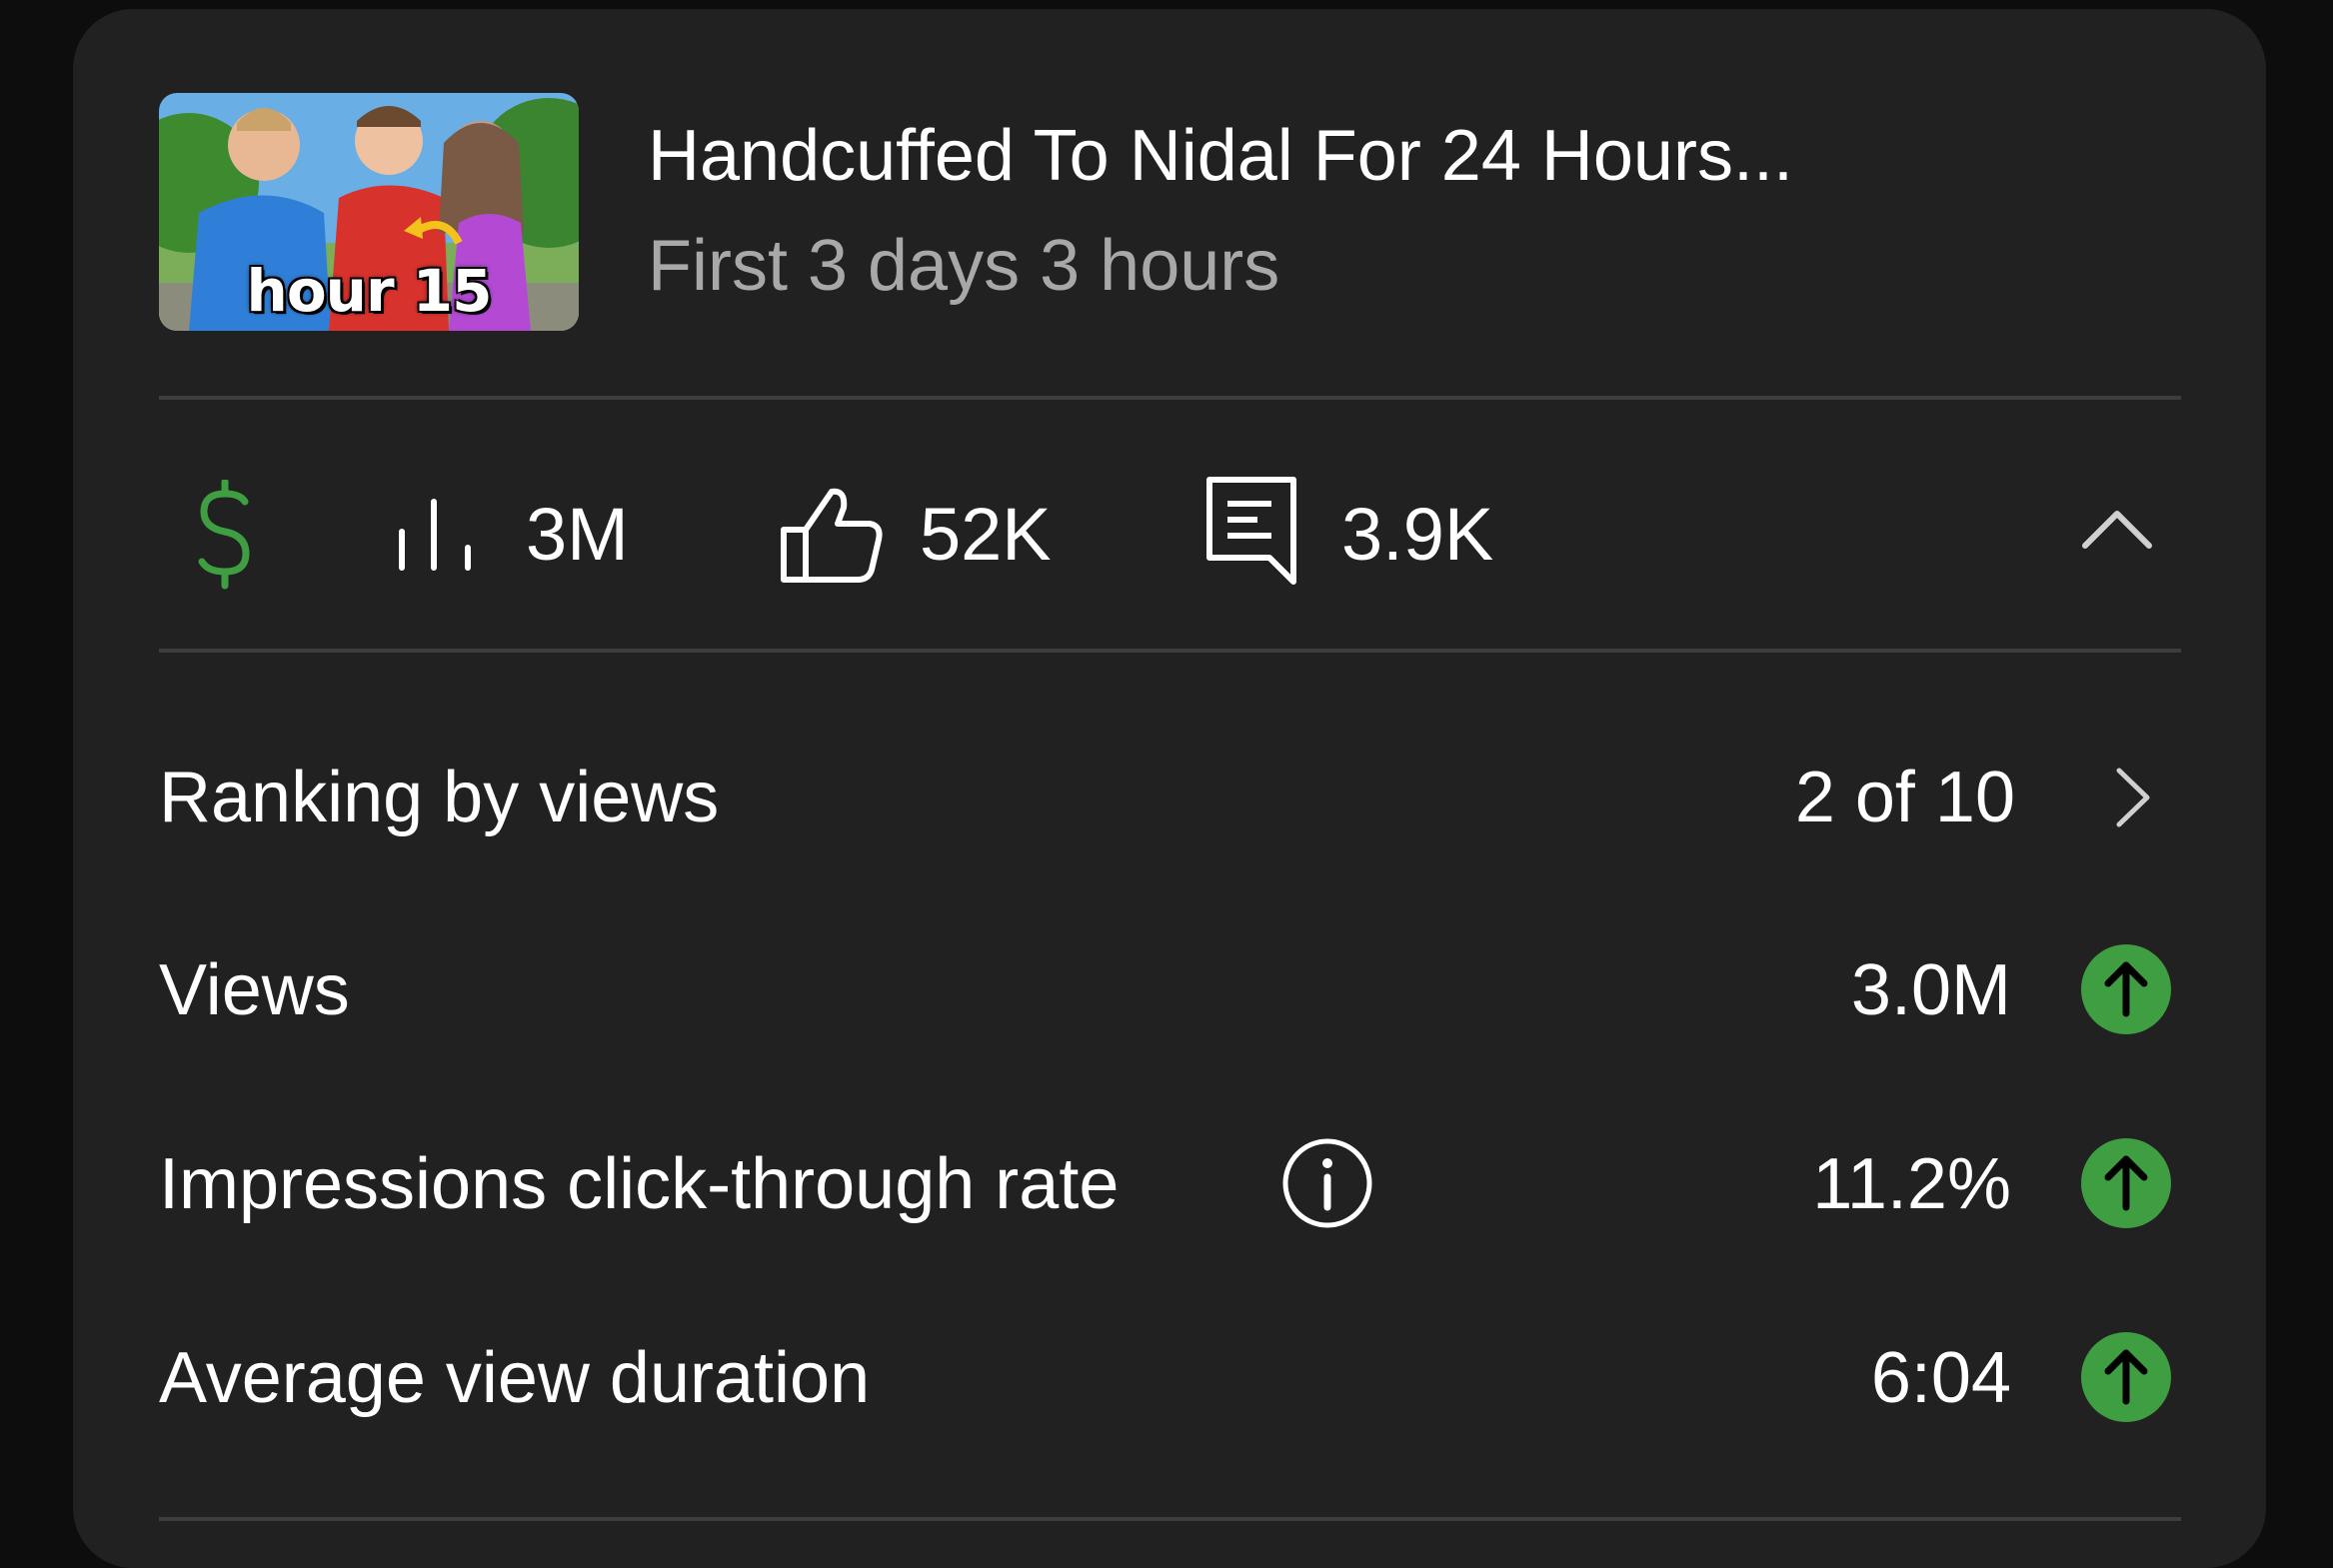  I want to click on metric-row-ranking: Ranking by views 2 of 10, so click(1170, 796).